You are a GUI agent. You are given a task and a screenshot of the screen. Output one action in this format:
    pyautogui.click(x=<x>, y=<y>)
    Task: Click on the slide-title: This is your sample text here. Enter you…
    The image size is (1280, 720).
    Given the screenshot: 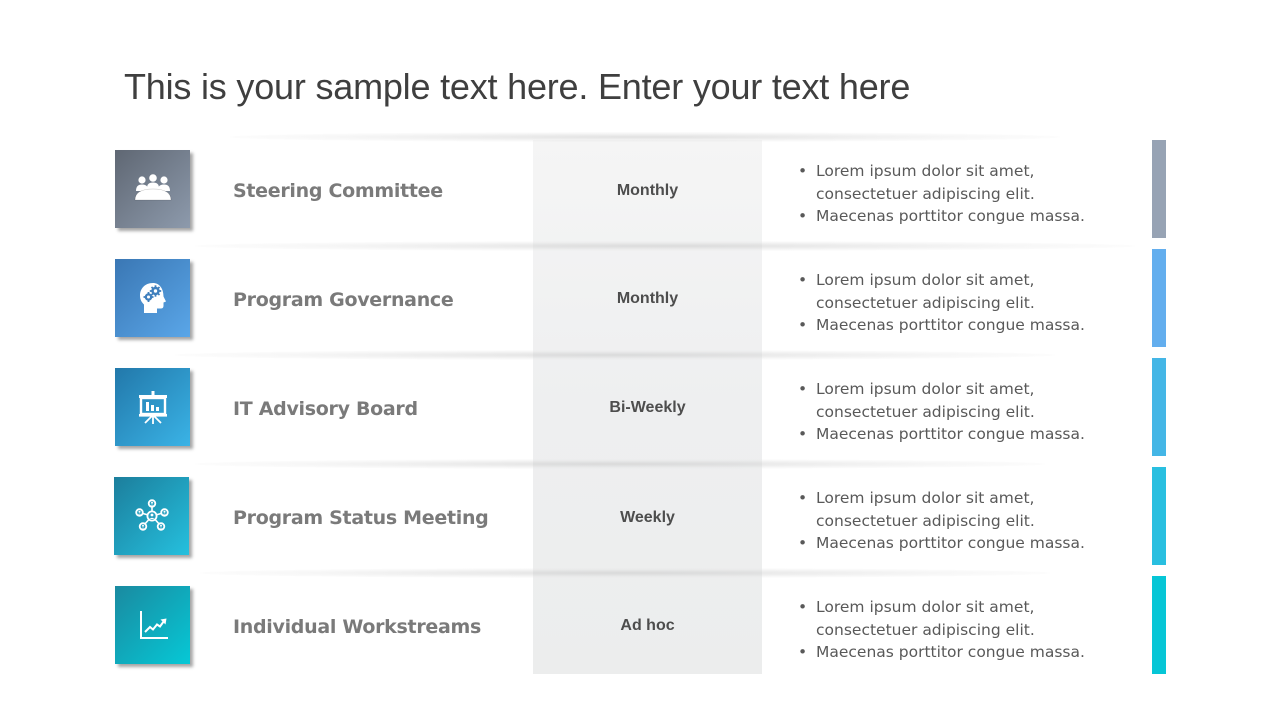 What is the action you would take?
    pyautogui.click(x=517, y=86)
    